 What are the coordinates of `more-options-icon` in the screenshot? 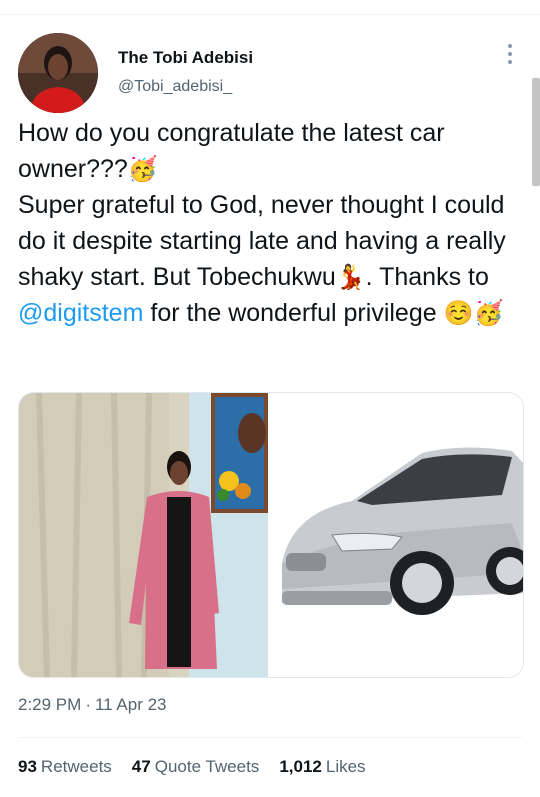 It's located at (510, 56).